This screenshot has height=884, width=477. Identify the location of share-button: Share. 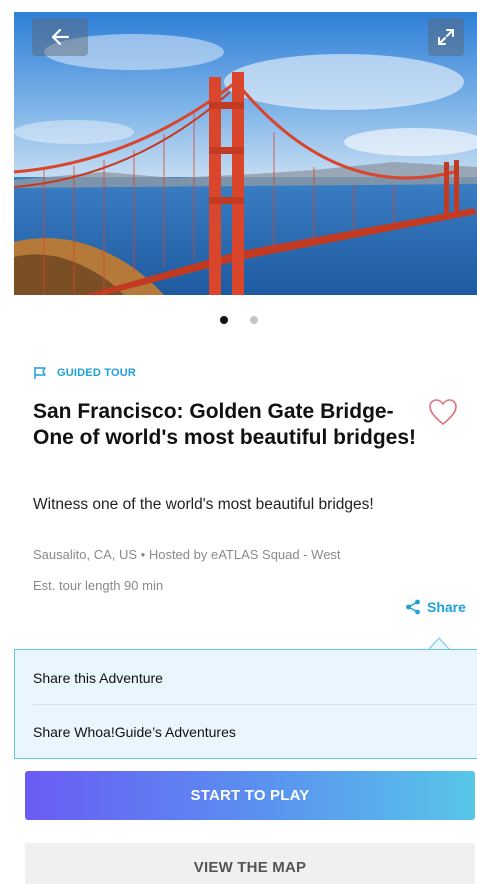
(435, 607).